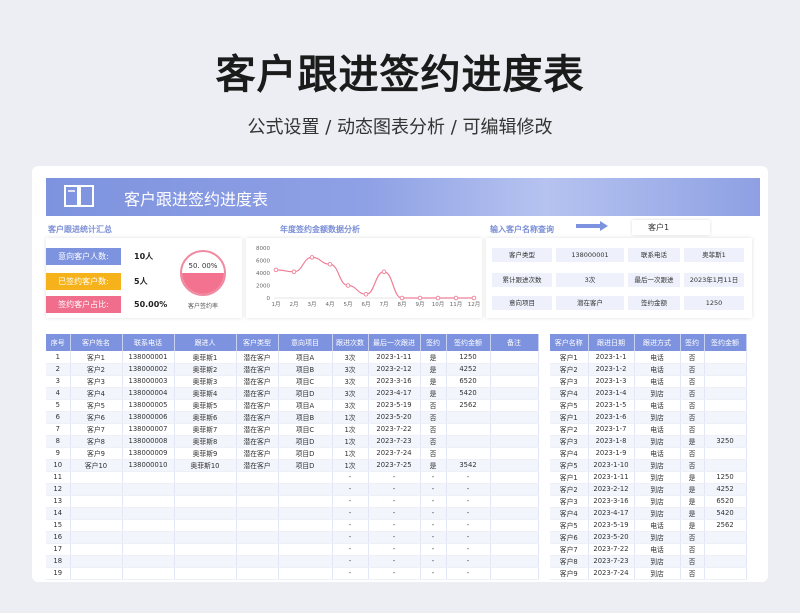 This screenshot has width=800, height=613. Describe the element at coordinates (205, 429) in the screenshot. I see `table-cell: 奥菲斯7` at that location.